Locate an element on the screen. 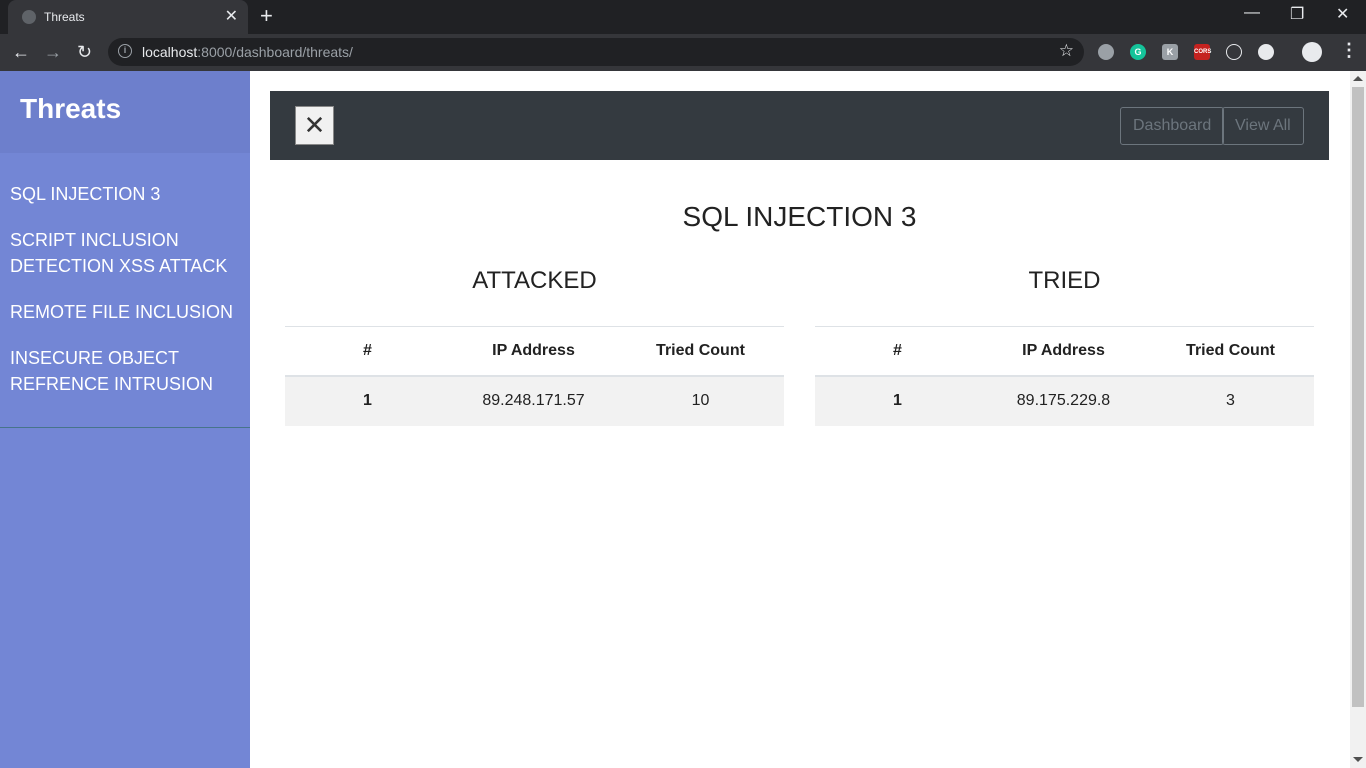 The width and height of the screenshot is (1366, 768). window-close-button: ✕ is located at coordinates (1342, 14).